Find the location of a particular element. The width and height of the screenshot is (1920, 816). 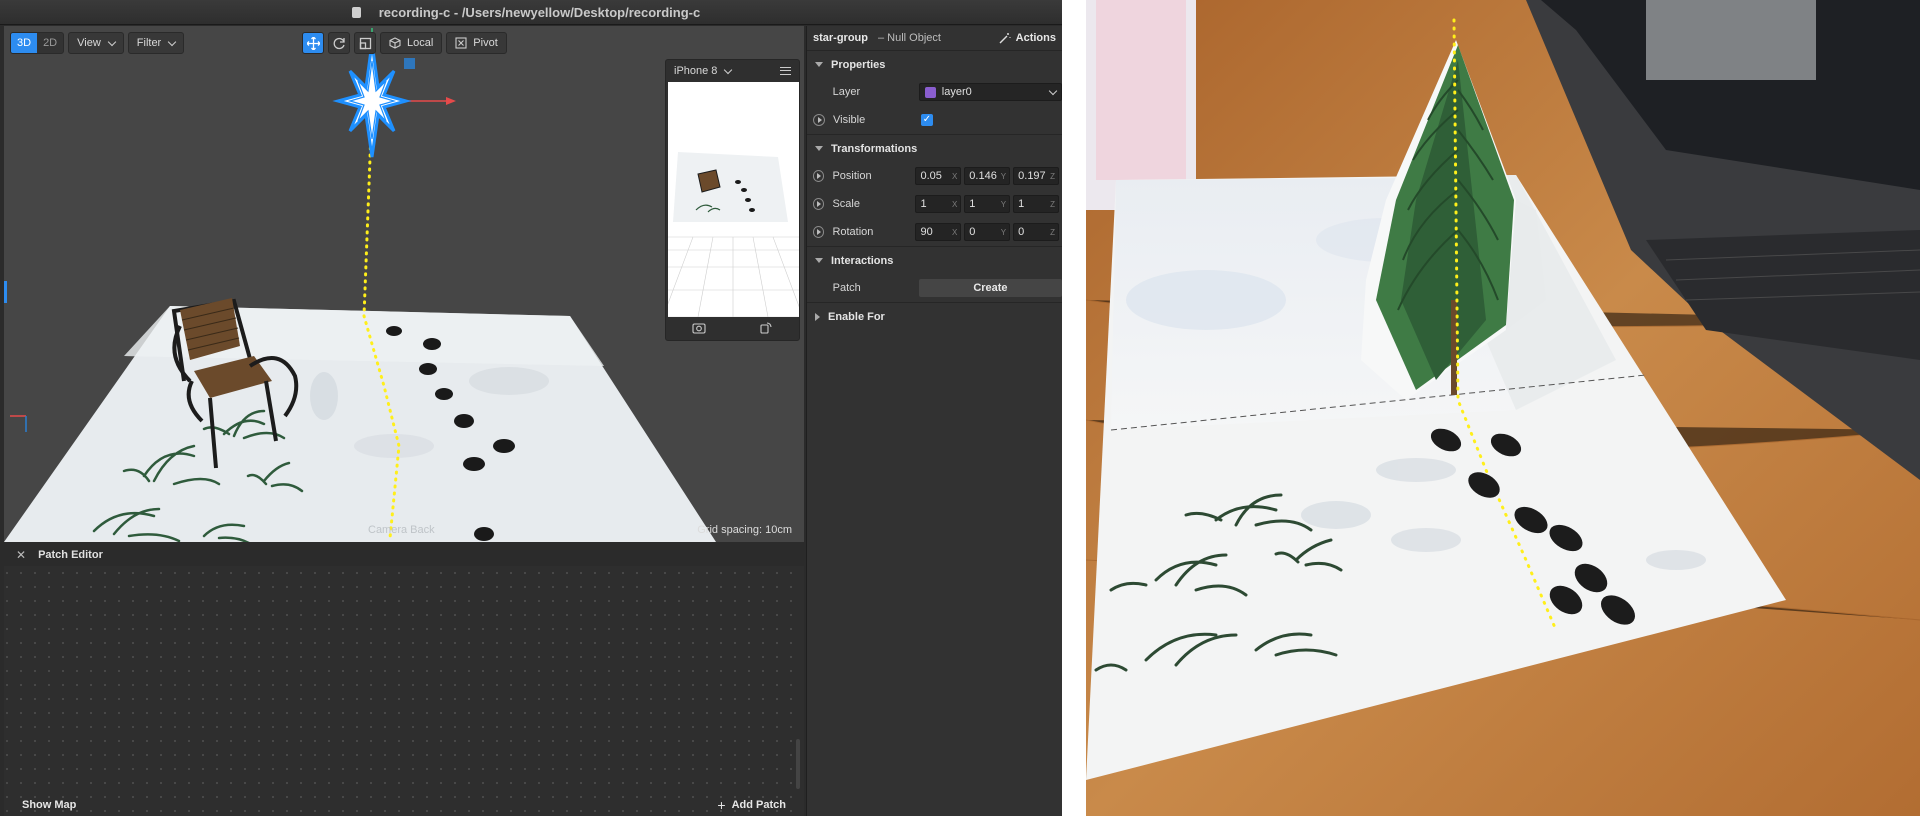

move-tool-button is located at coordinates (313, 43).